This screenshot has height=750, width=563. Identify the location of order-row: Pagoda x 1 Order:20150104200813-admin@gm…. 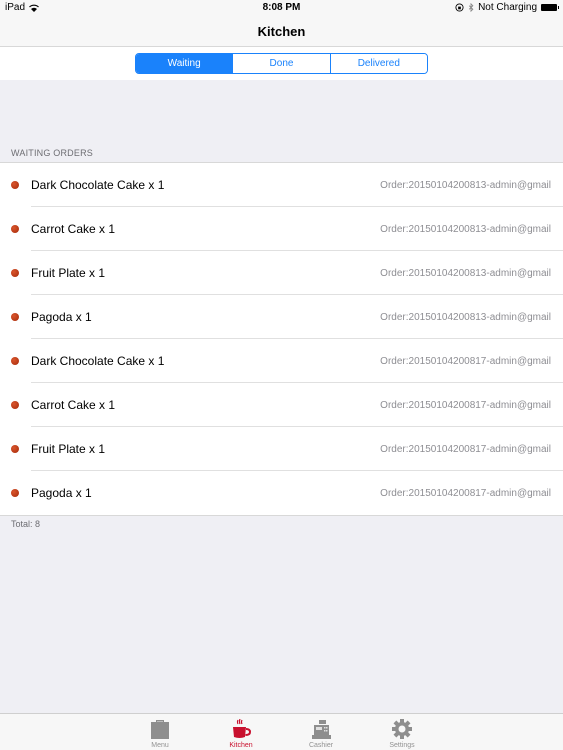
(281, 317).